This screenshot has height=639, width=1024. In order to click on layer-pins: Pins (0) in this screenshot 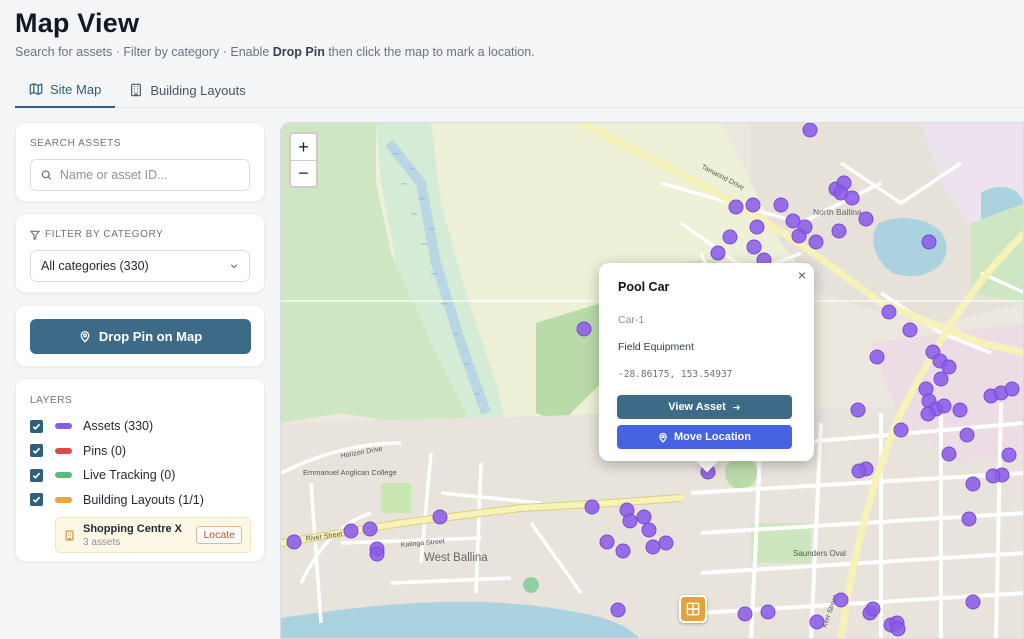, I will do `click(140, 451)`.